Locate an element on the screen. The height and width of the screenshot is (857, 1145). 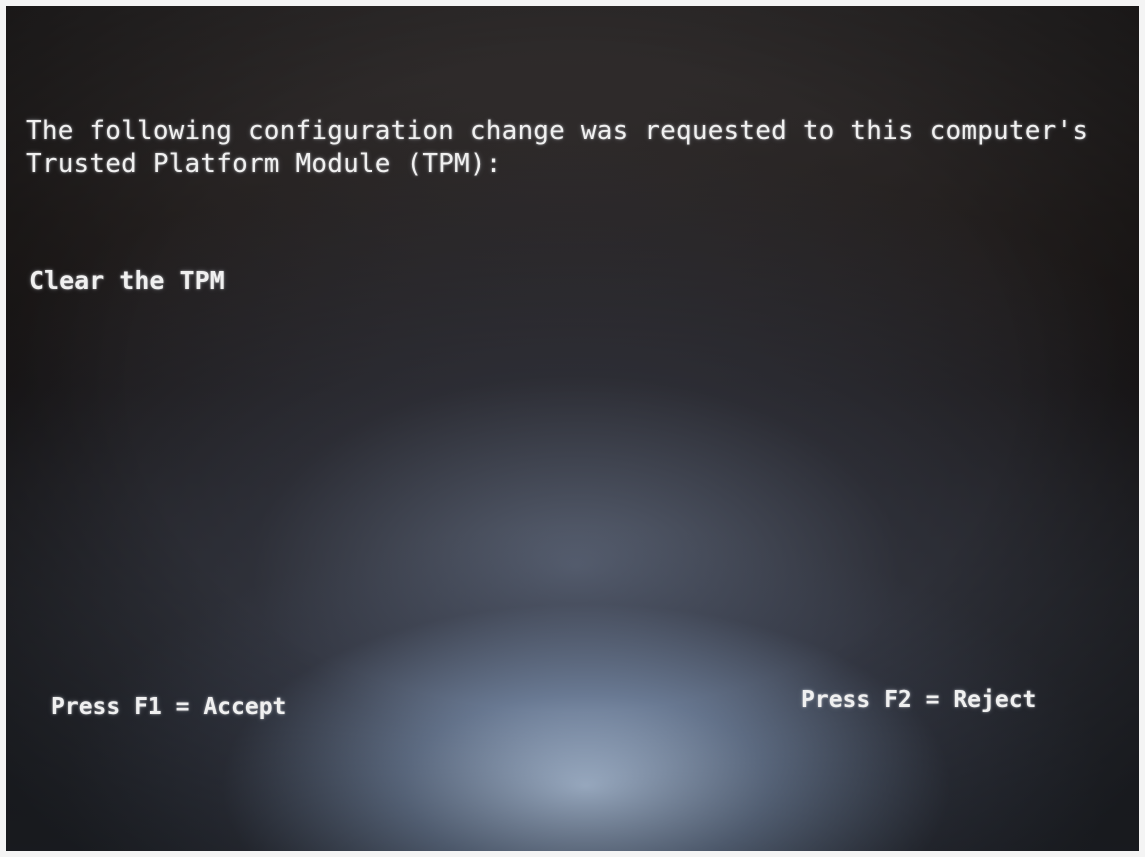
reject-prompt-f2: Press F2 = Reject is located at coordinates (918, 700).